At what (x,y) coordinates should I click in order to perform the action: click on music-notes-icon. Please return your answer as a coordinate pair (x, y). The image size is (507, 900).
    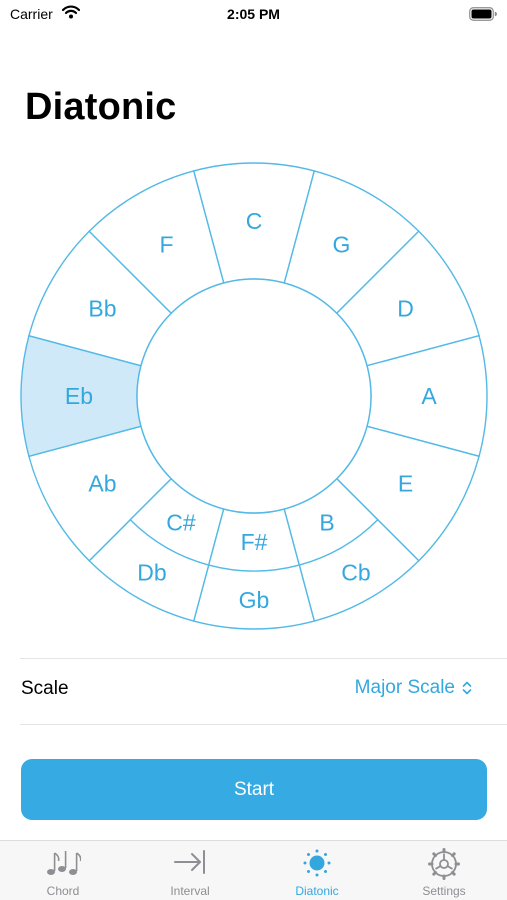
    Looking at the image, I should click on (64, 863).